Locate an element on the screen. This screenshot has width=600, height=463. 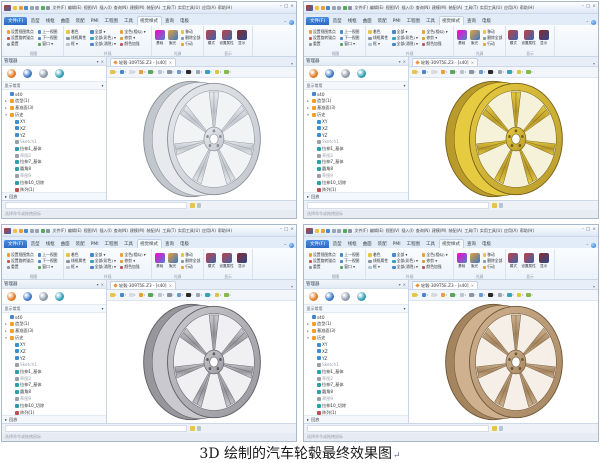
tree-item: 拉伸1_基体 is located at coordinates (356, 148).